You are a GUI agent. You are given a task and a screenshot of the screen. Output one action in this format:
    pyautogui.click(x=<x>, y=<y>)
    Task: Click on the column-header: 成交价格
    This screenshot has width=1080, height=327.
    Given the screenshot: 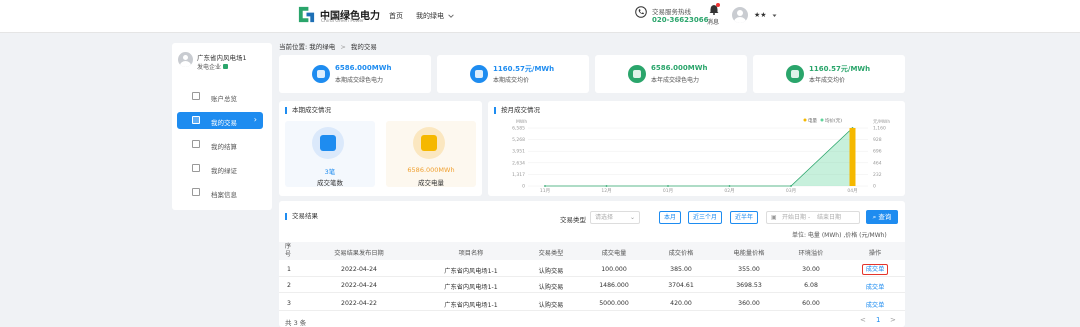 What is the action you would take?
    pyautogui.click(x=681, y=253)
    